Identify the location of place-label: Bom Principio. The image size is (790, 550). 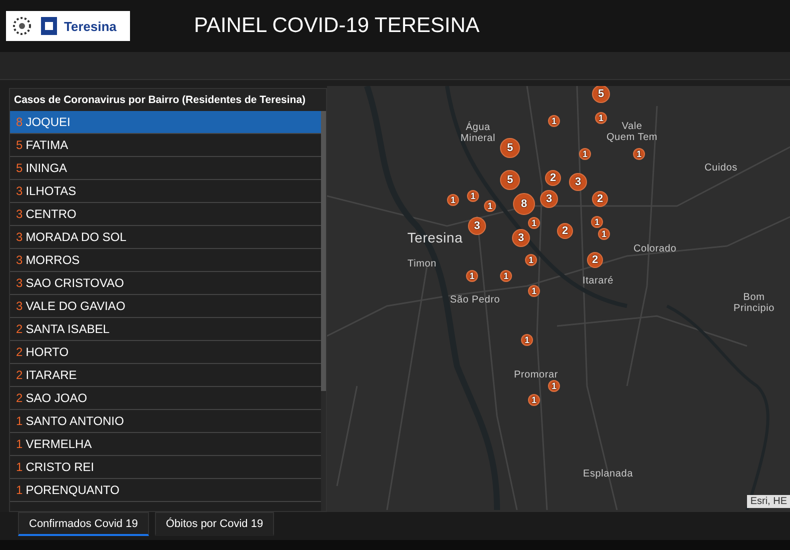
(754, 303).